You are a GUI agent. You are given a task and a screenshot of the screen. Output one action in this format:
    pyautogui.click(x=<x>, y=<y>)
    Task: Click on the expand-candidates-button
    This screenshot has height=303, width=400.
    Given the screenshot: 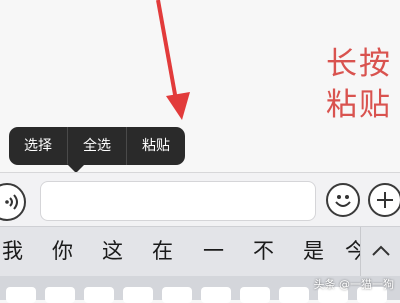 What is the action you would take?
    pyautogui.click(x=380, y=251)
    